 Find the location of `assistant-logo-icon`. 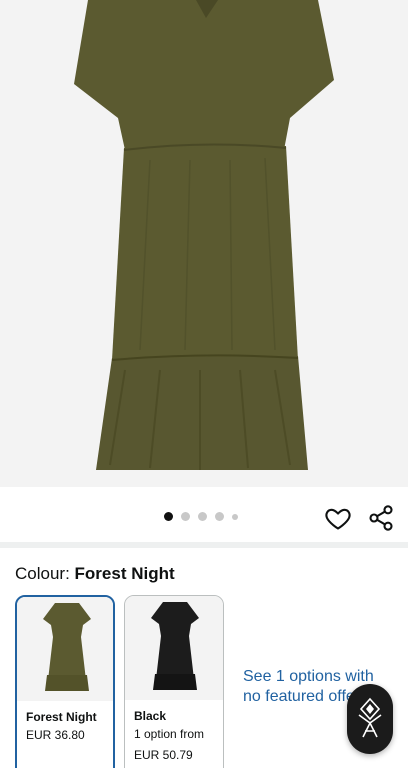

assistant-logo-icon is located at coordinates (370, 717).